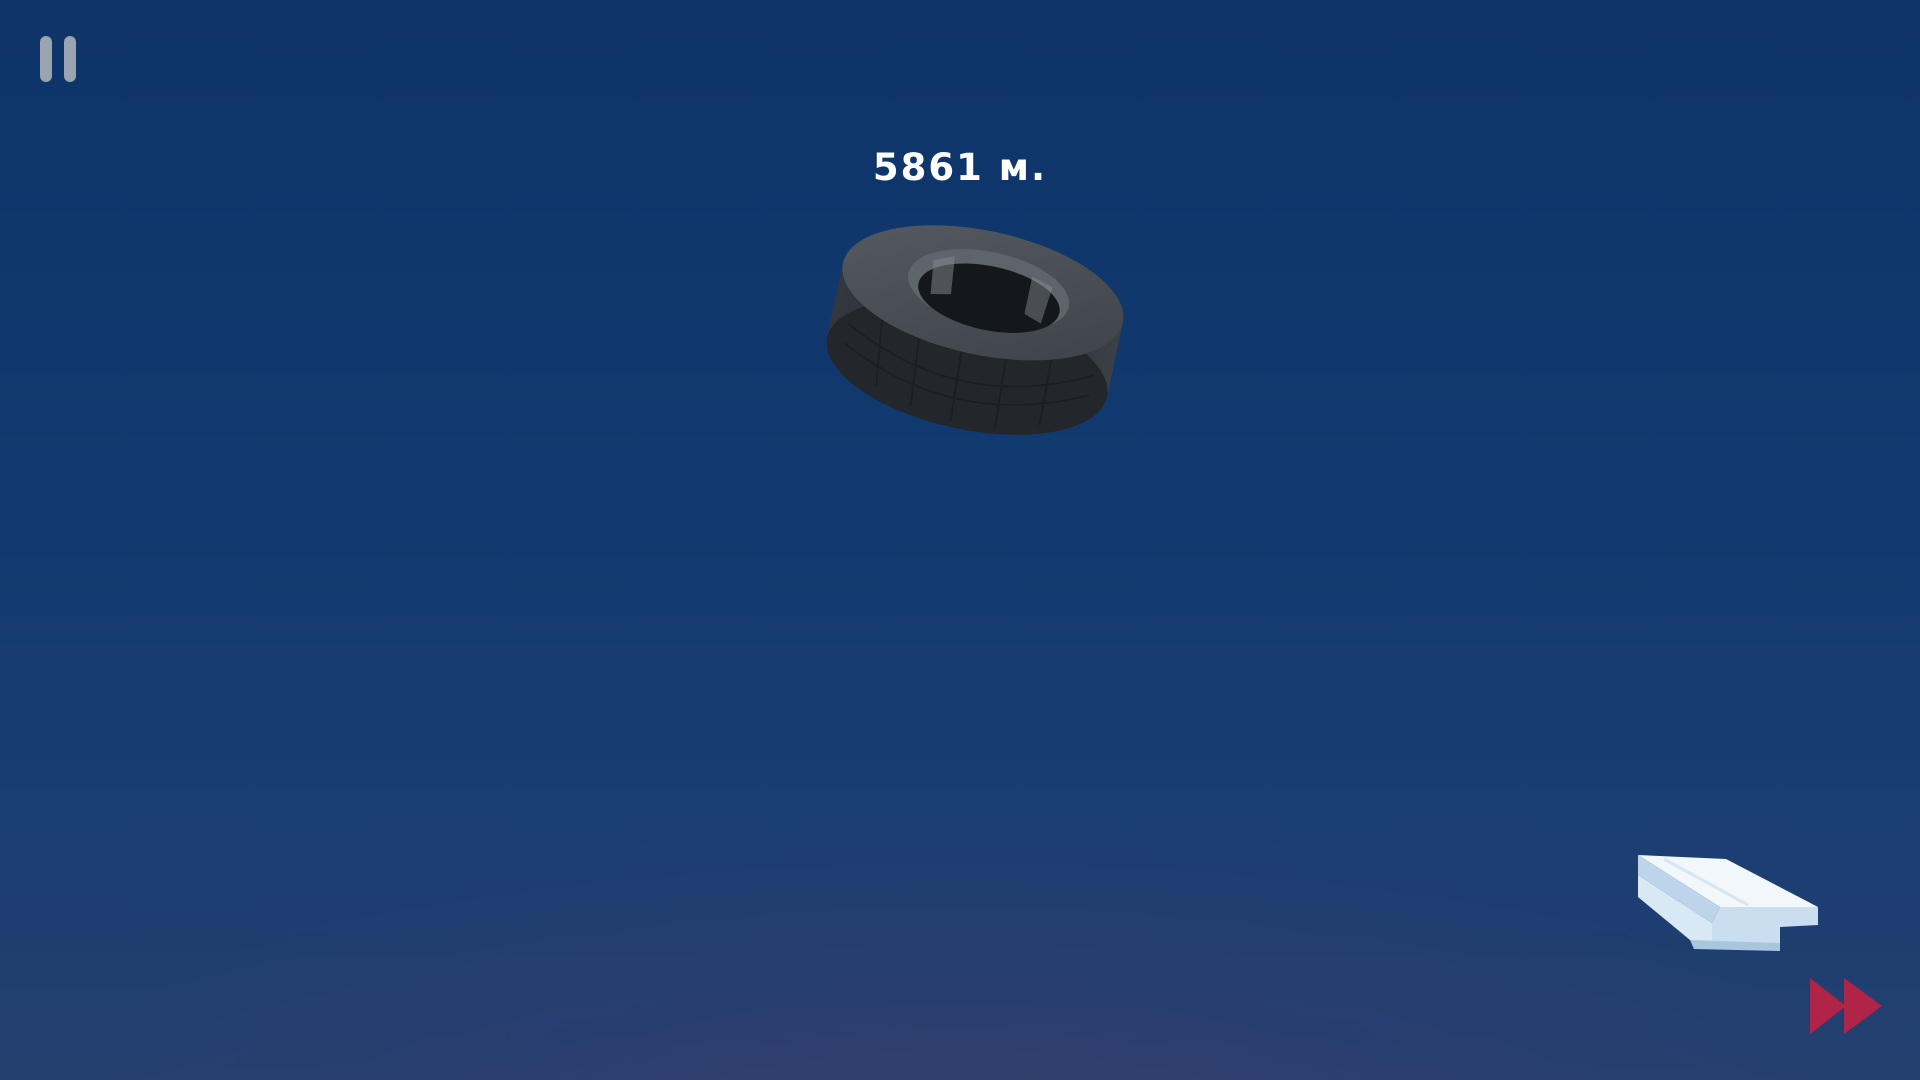  I want to click on fast-forward-icon, so click(1846, 1006).